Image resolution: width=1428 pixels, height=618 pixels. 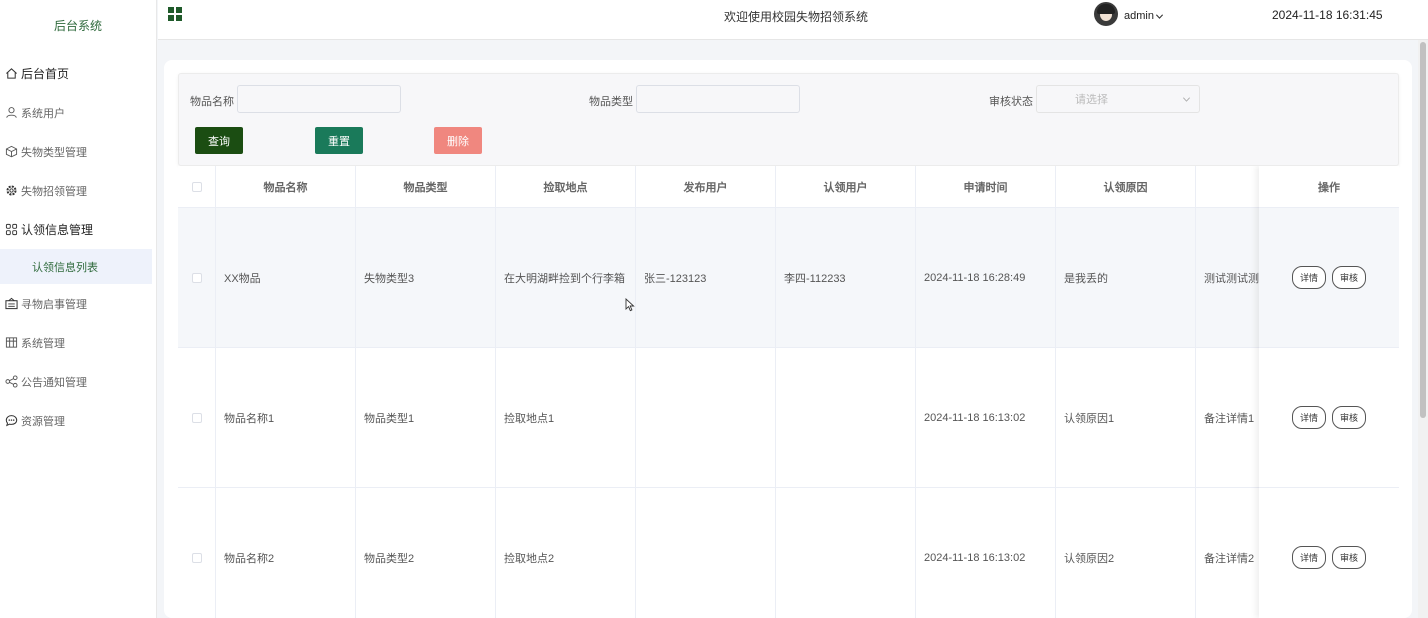 What do you see at coordinates (426, 417) in the screenshot?
I see `table-cell: 物品类型1` at bounding box center [426, 417].